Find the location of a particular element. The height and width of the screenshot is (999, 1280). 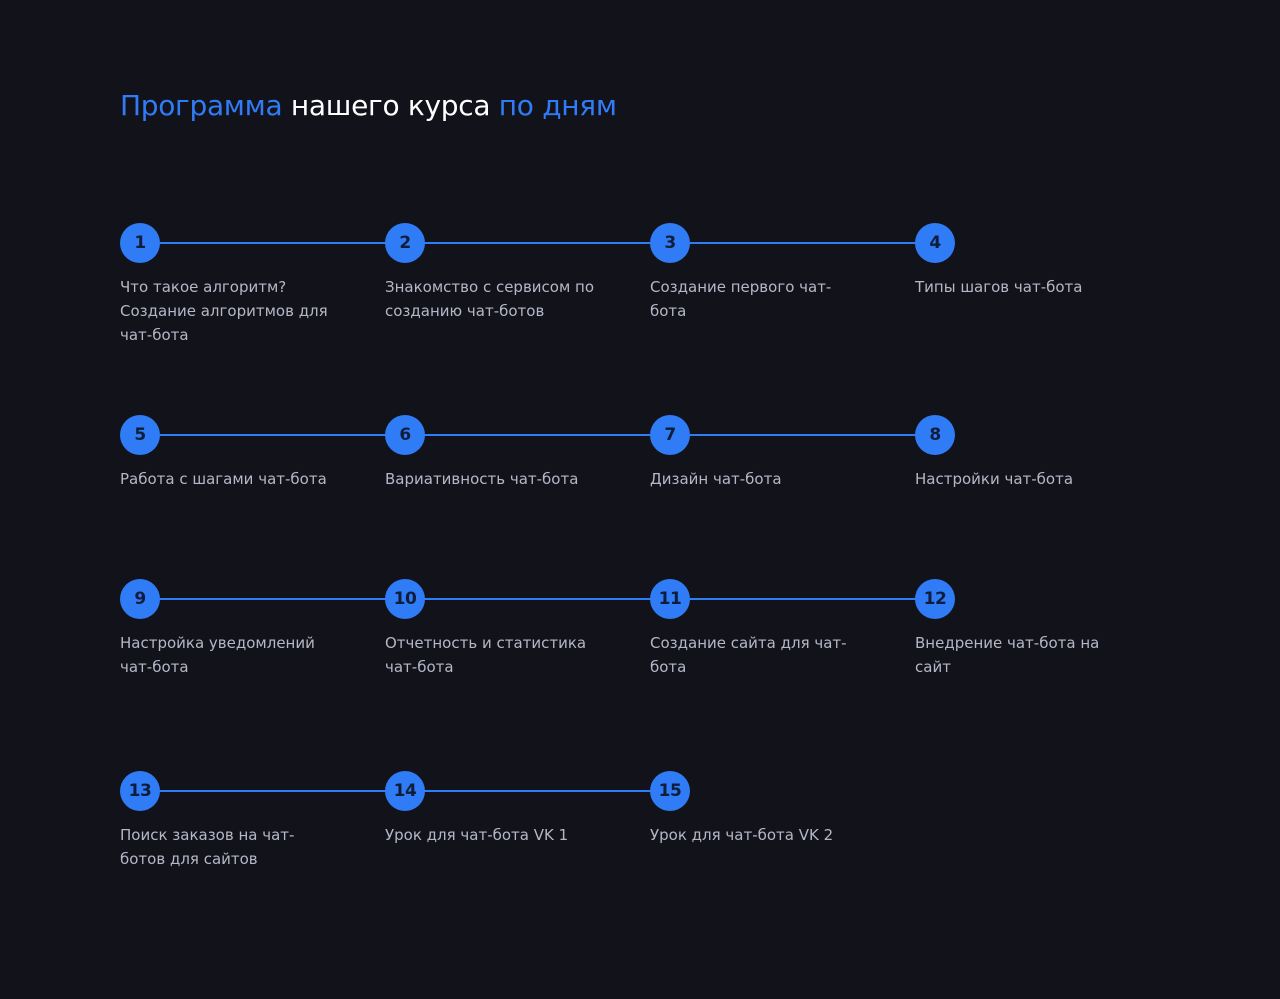

day-topic: Настройки чат-бота is located at coordinates (994, 479).